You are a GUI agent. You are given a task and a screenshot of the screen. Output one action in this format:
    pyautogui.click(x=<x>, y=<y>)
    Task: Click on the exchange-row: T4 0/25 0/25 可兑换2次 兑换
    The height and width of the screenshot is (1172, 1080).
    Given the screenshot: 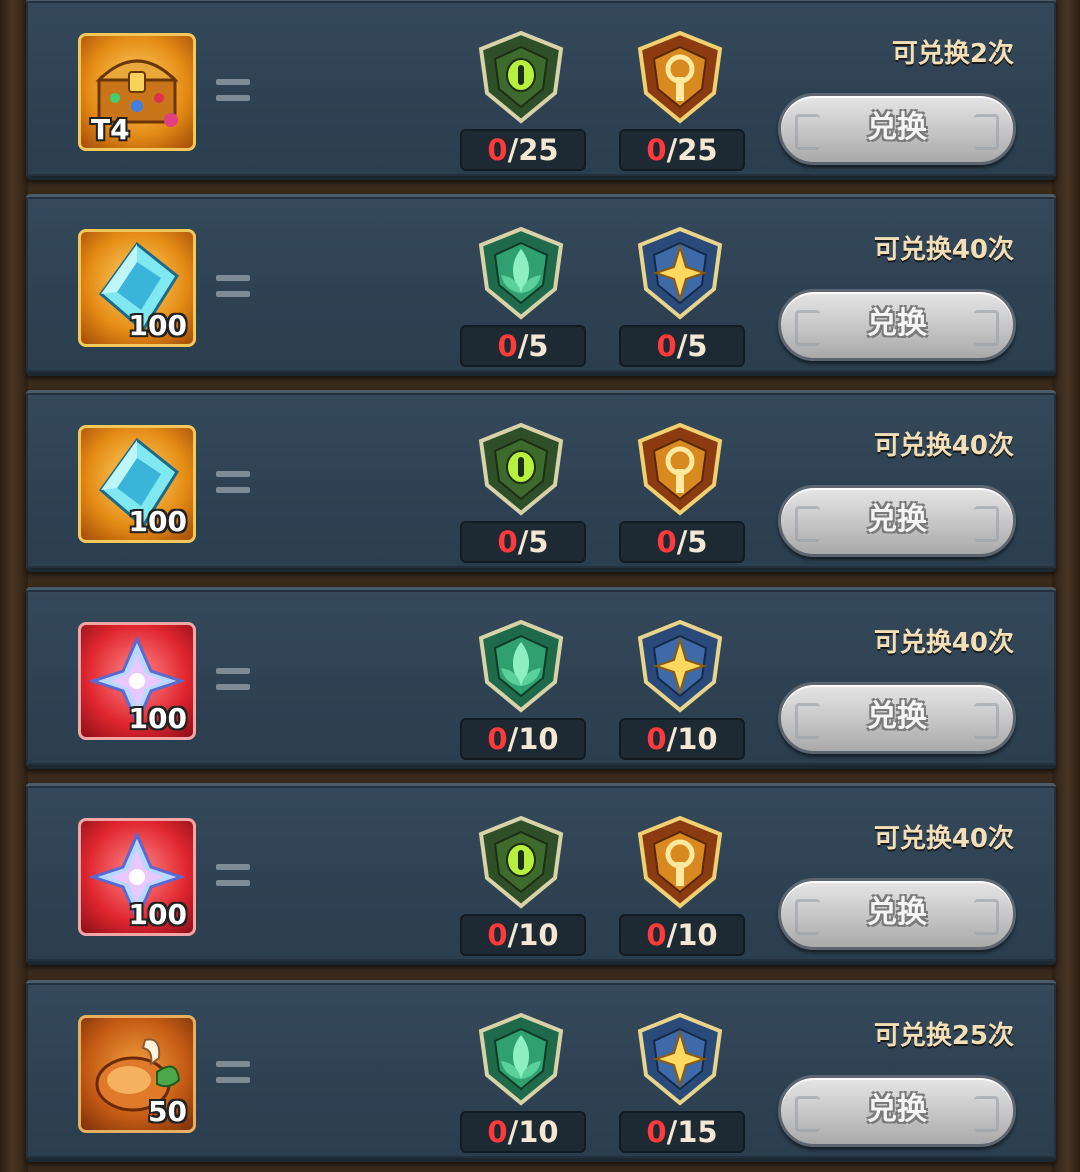 What is the action you would take?
    pyautogui.click(x=541, y=90)
    